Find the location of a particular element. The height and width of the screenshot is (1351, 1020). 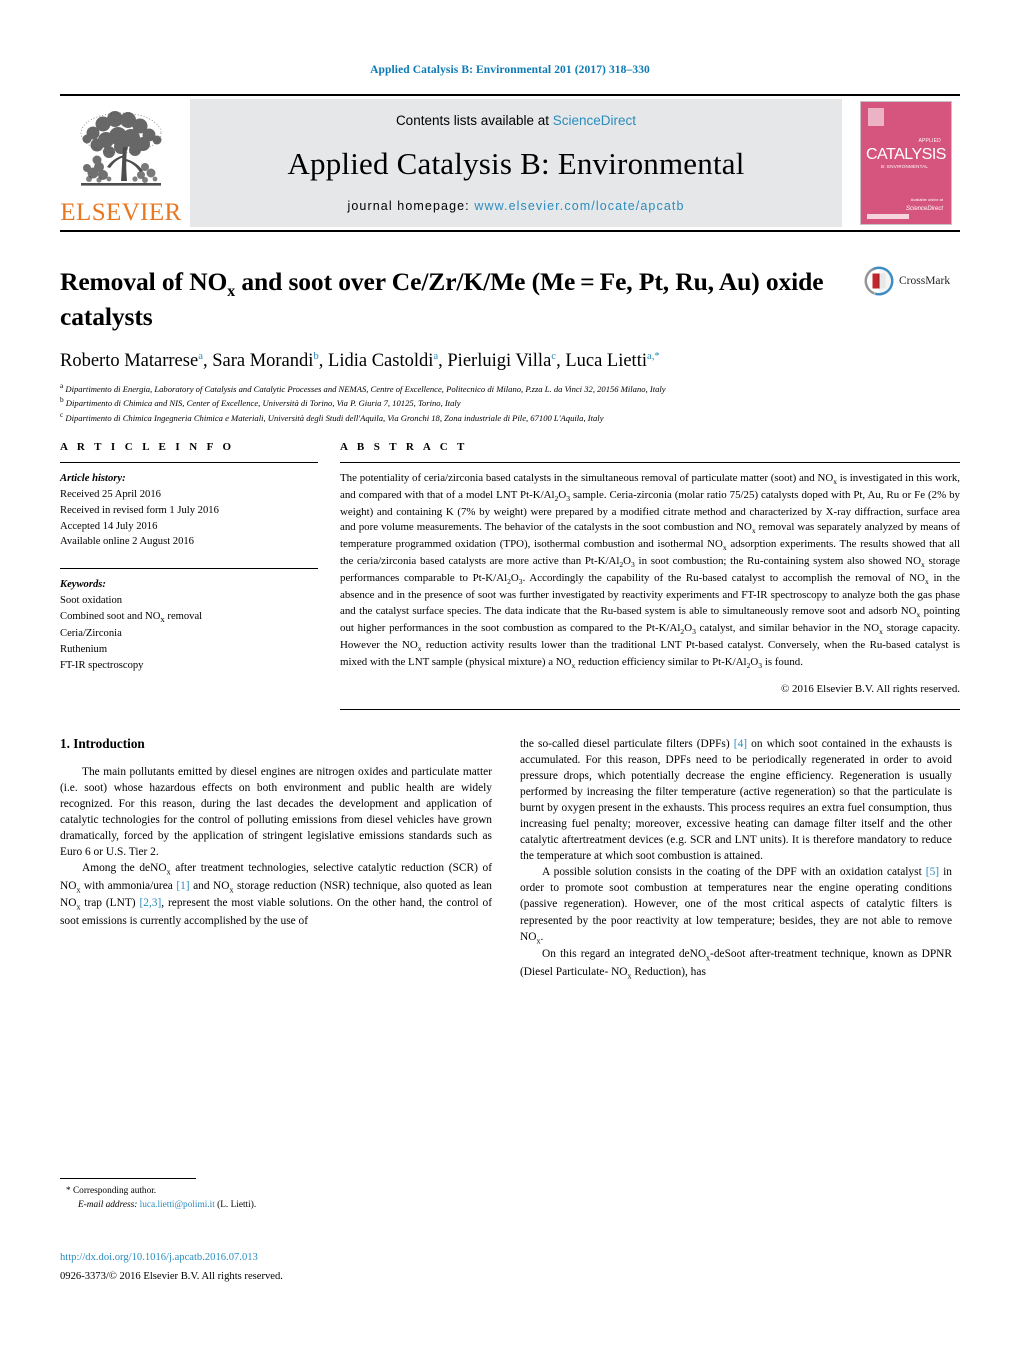

cover-applied-label: APPLIED is located at coordinates (929, 141).